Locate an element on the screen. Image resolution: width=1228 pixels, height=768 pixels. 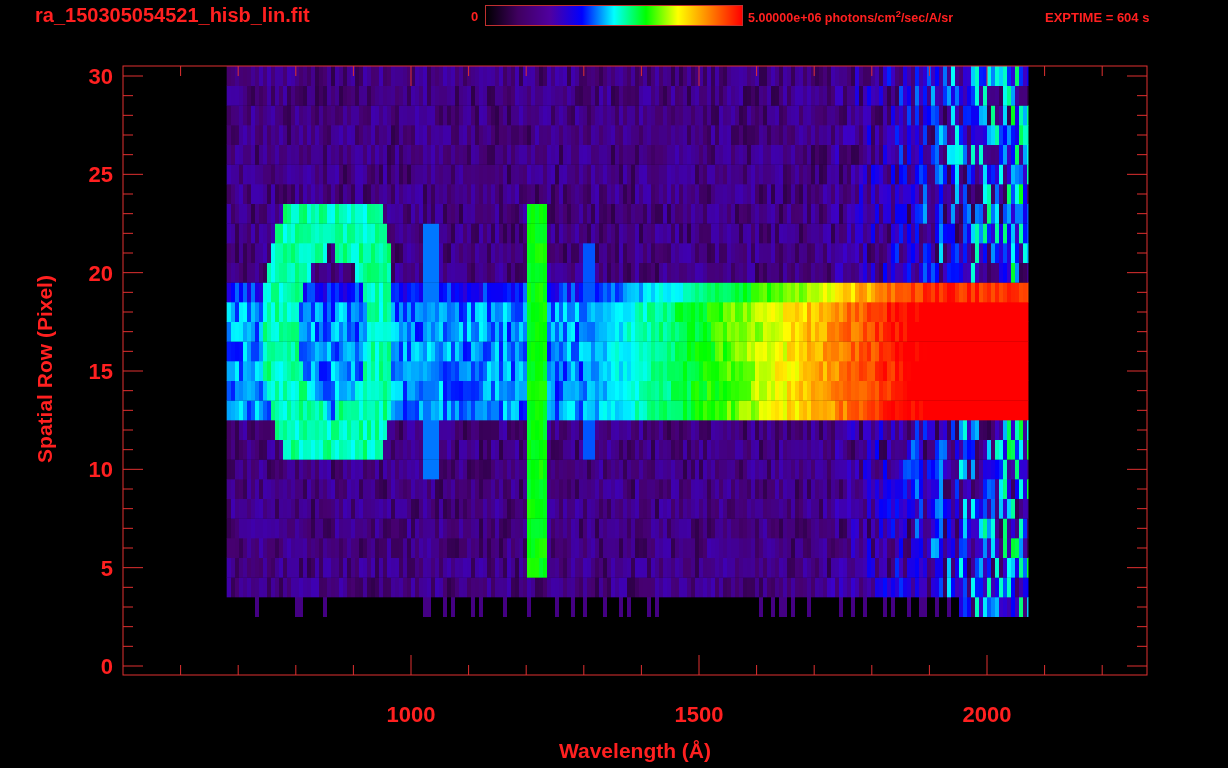
x-tick-label: 2000 is located at coordinates (987, 714).